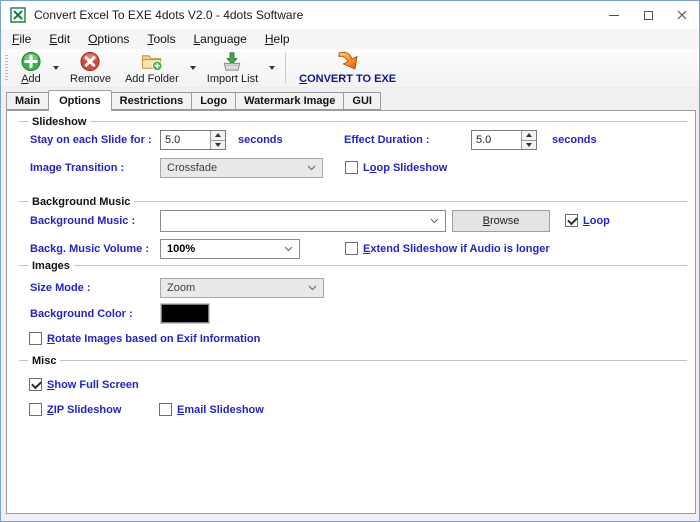 The width and height of the screenshot is (700, 522). What do you see at coordinates (286, 68) in the screenshot?
I see `toolbar-separator` at bounding box center [286, 68].